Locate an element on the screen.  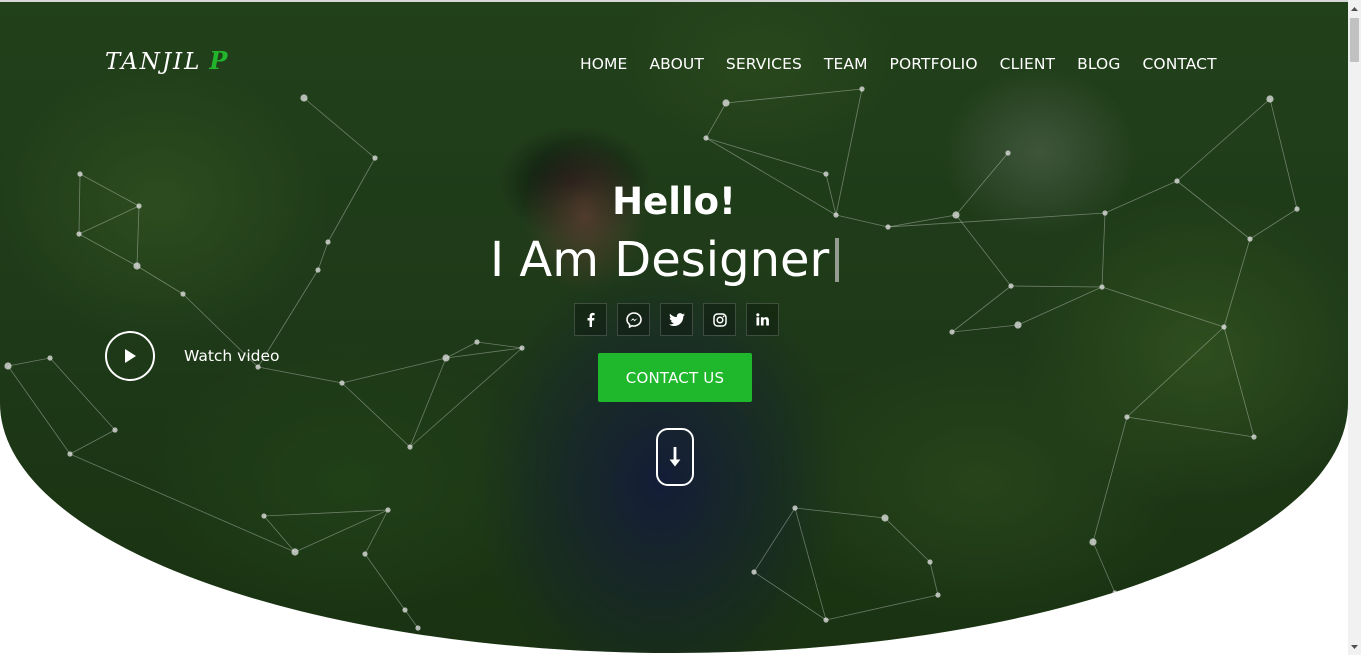
nav-about: ABOUT is located at coordinates (676, 65).